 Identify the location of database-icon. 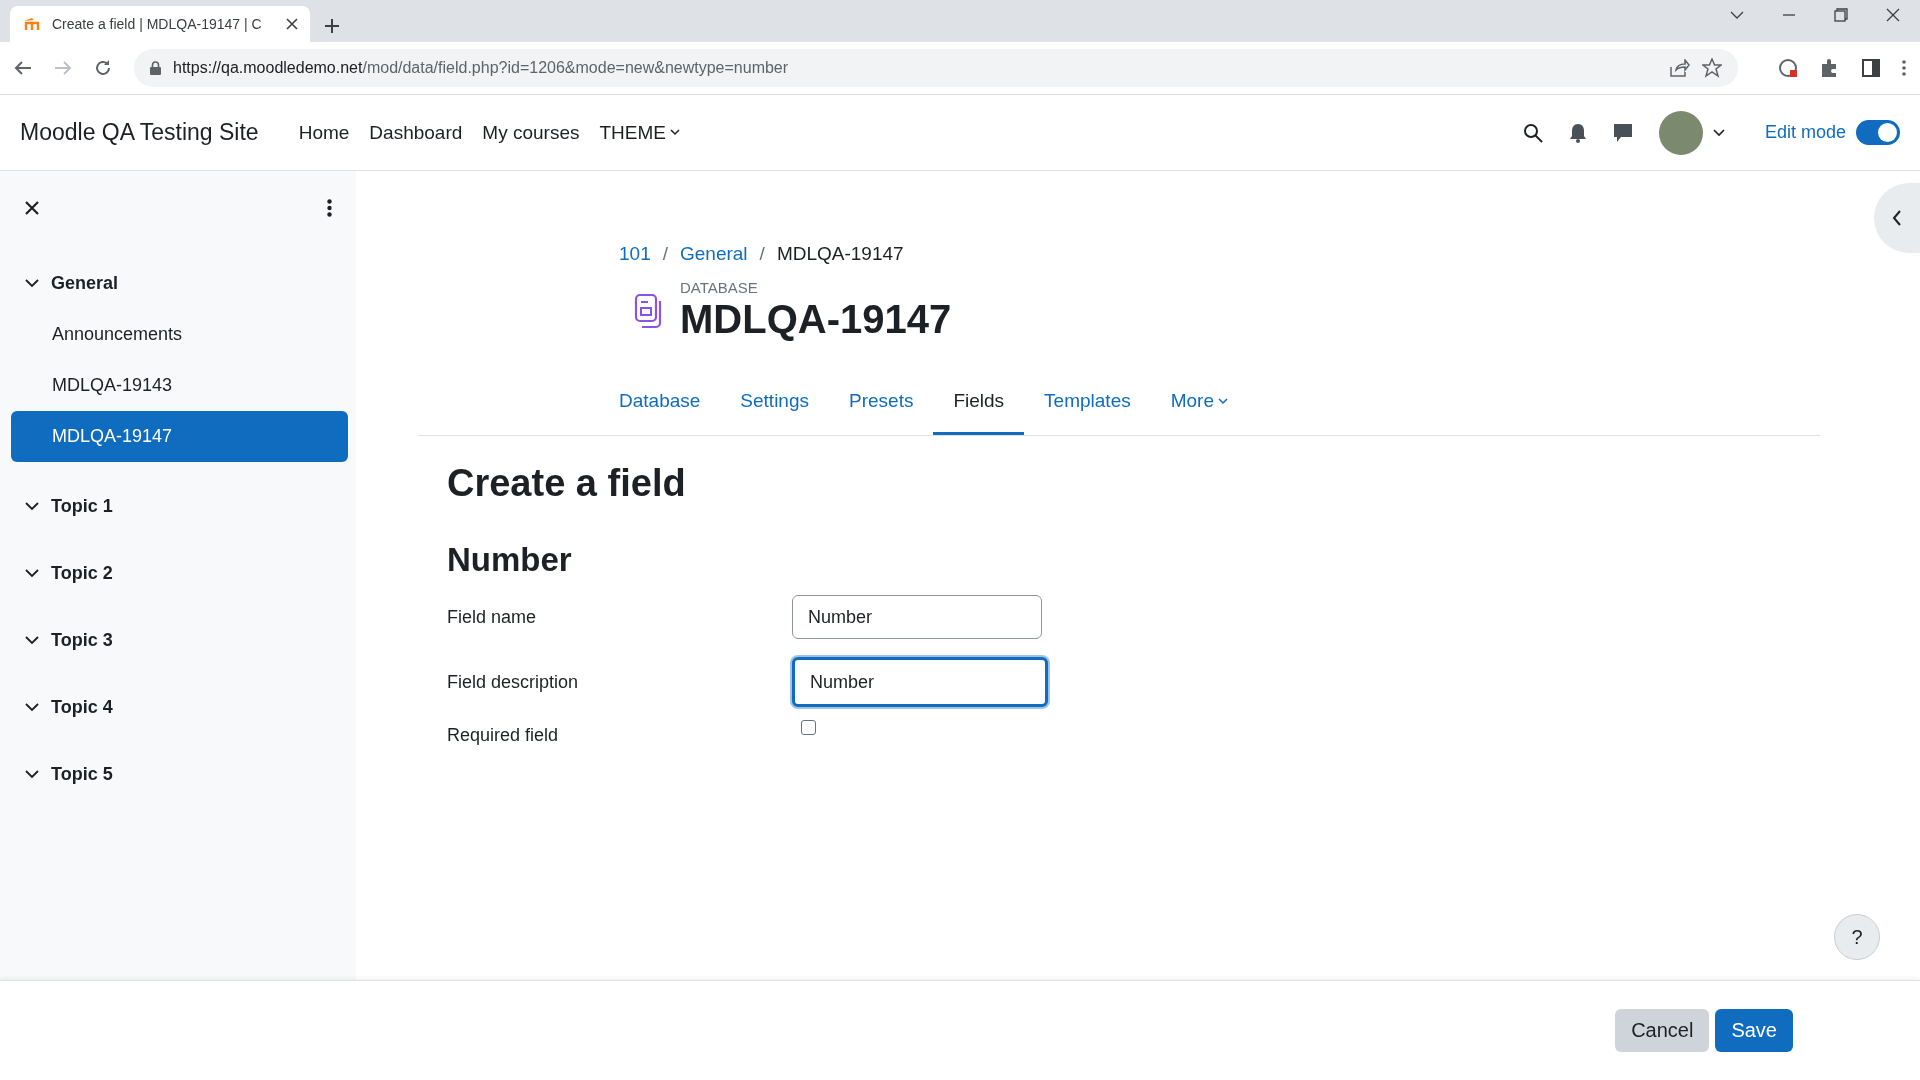
(649, 310).